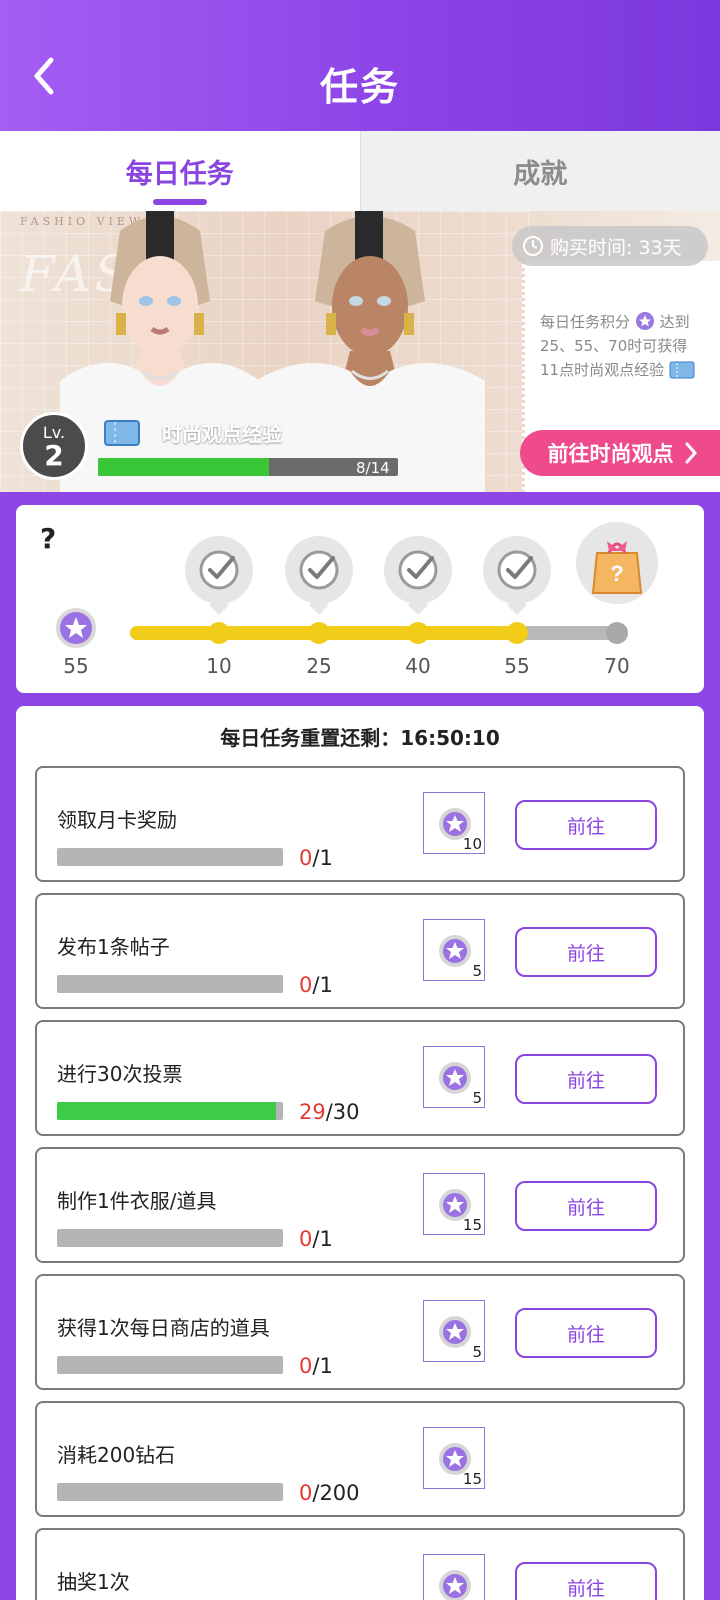 This screenshot has height=1600, width=720. I want to click on ticket-description: 每日任务积分 达到 25、55、70时可获得 11点时尚观点经验, so click(627, 346).